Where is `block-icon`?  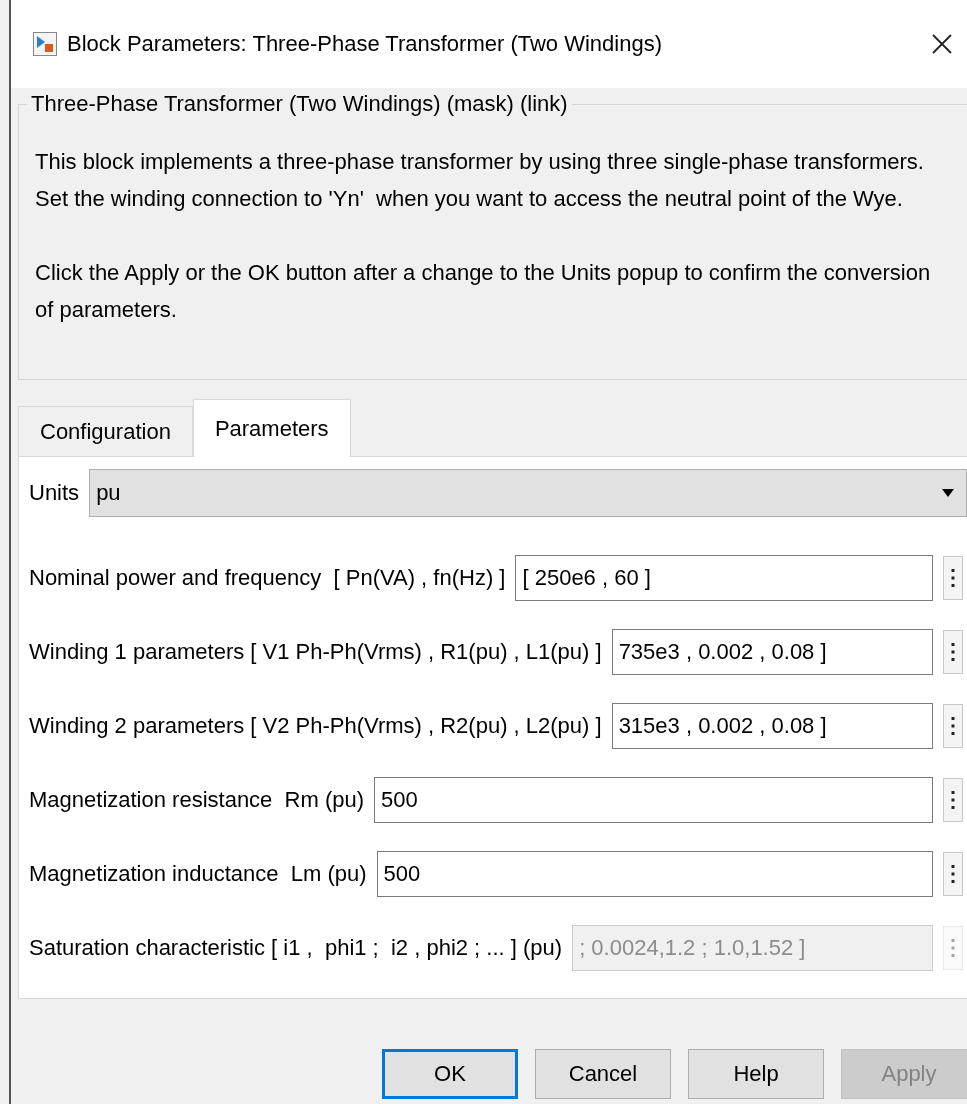 block-icon is located at coordinates (45, 44).